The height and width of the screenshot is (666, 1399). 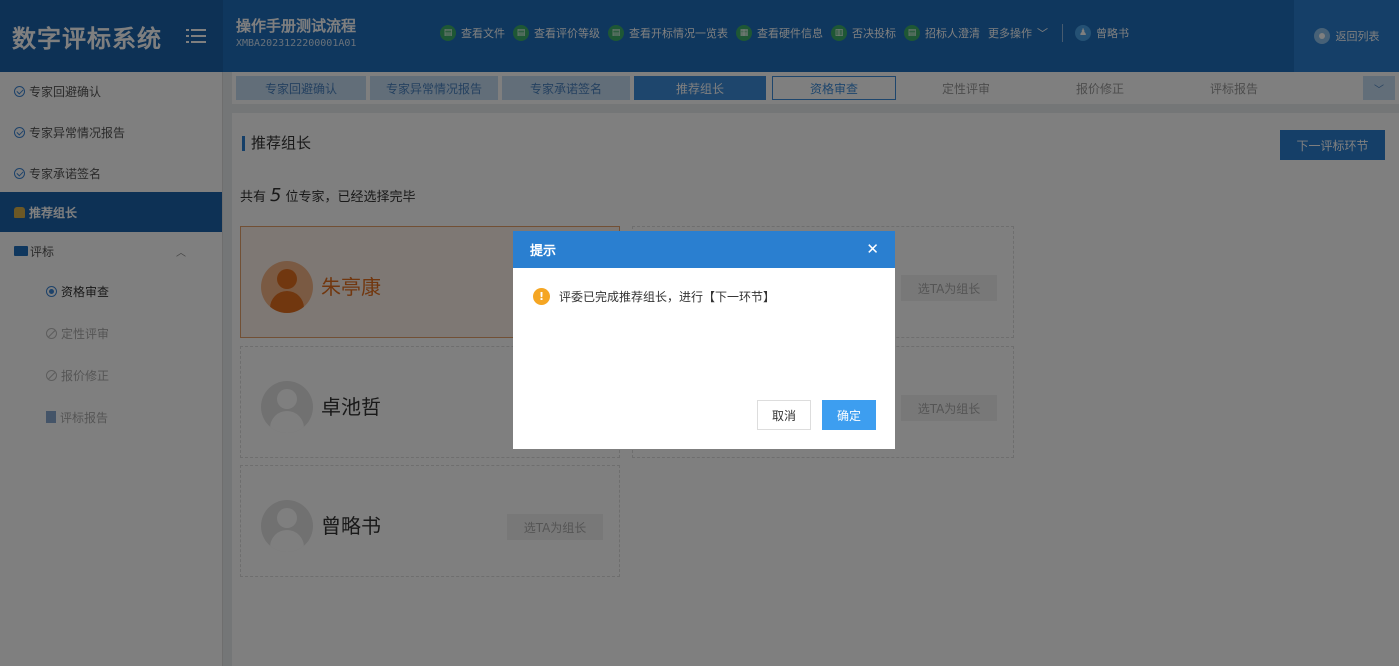 What do you see at coordinates (849, 415) in the screenshot?
I see `confirm-button: 确定` at bounding box center [849, 415].